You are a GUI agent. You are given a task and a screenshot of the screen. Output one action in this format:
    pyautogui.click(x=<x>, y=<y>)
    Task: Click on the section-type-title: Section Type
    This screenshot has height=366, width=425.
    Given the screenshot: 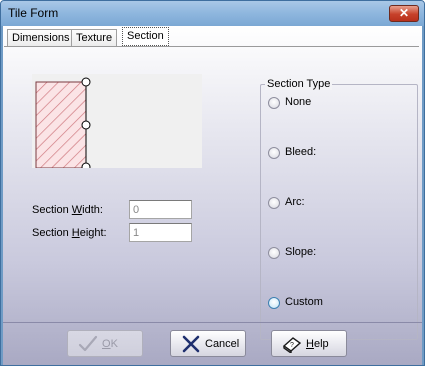 What is the action you would take?
    pyautogui.click(x=299, y=84)
    